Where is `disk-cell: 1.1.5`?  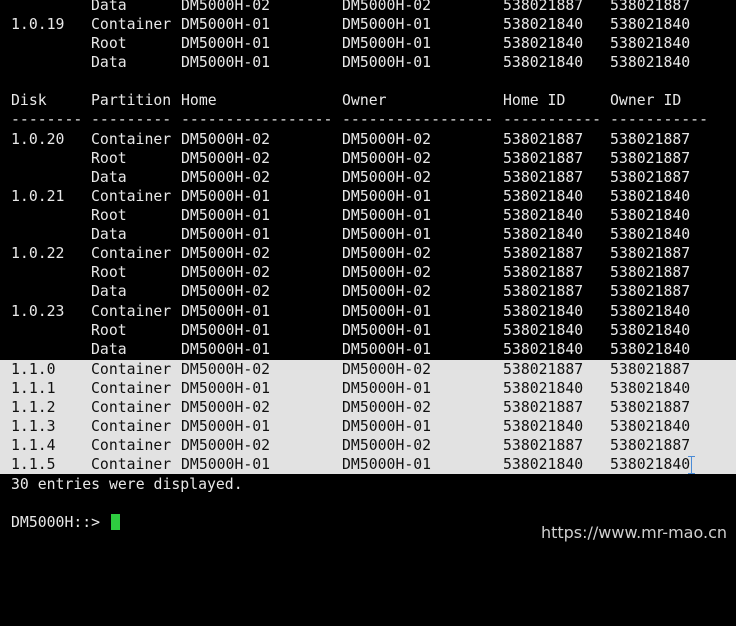
disk-cell: 1.1.5 is located at coordinates (33, 464).